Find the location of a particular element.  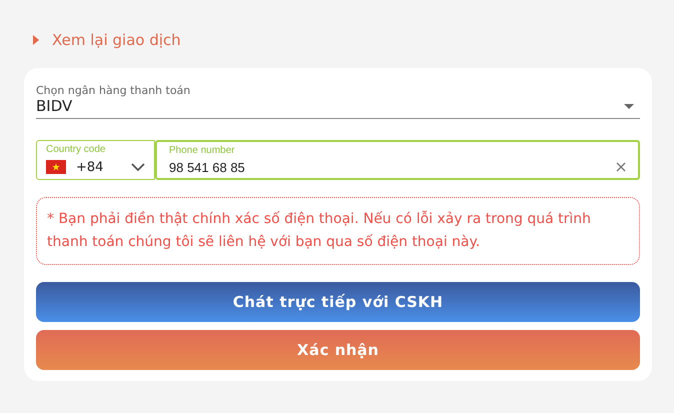

warning-notice: * Bạn phải điền thật chính xác số điện thoại. Nếu có lỗi xảy ra trong quá trình thanh toán chúng tôi sẽ liên hệ với bạn qua số điện thoại này. is located at coordinates (338, 231).